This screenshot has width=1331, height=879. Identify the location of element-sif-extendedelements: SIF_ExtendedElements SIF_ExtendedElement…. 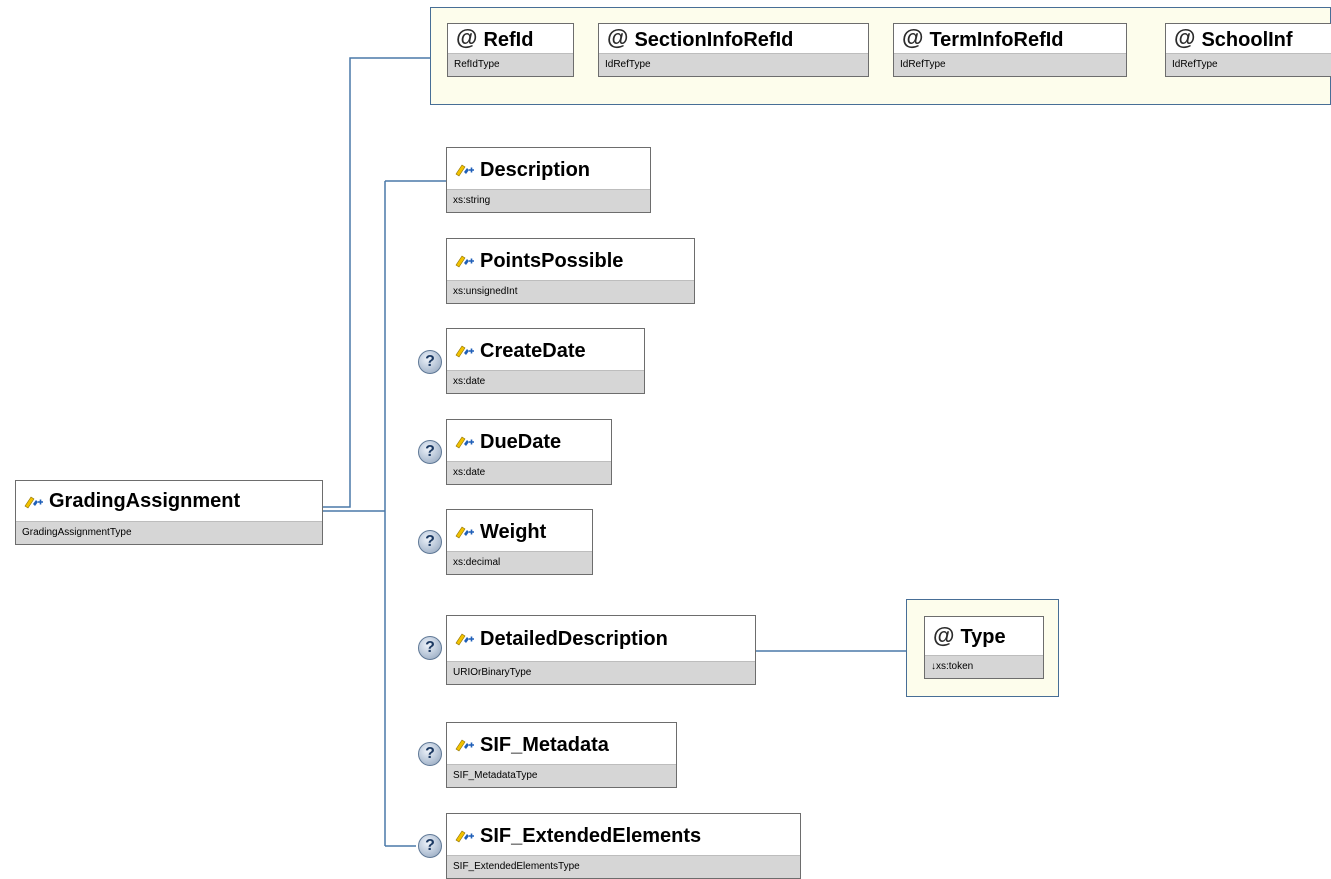
(623, 846).